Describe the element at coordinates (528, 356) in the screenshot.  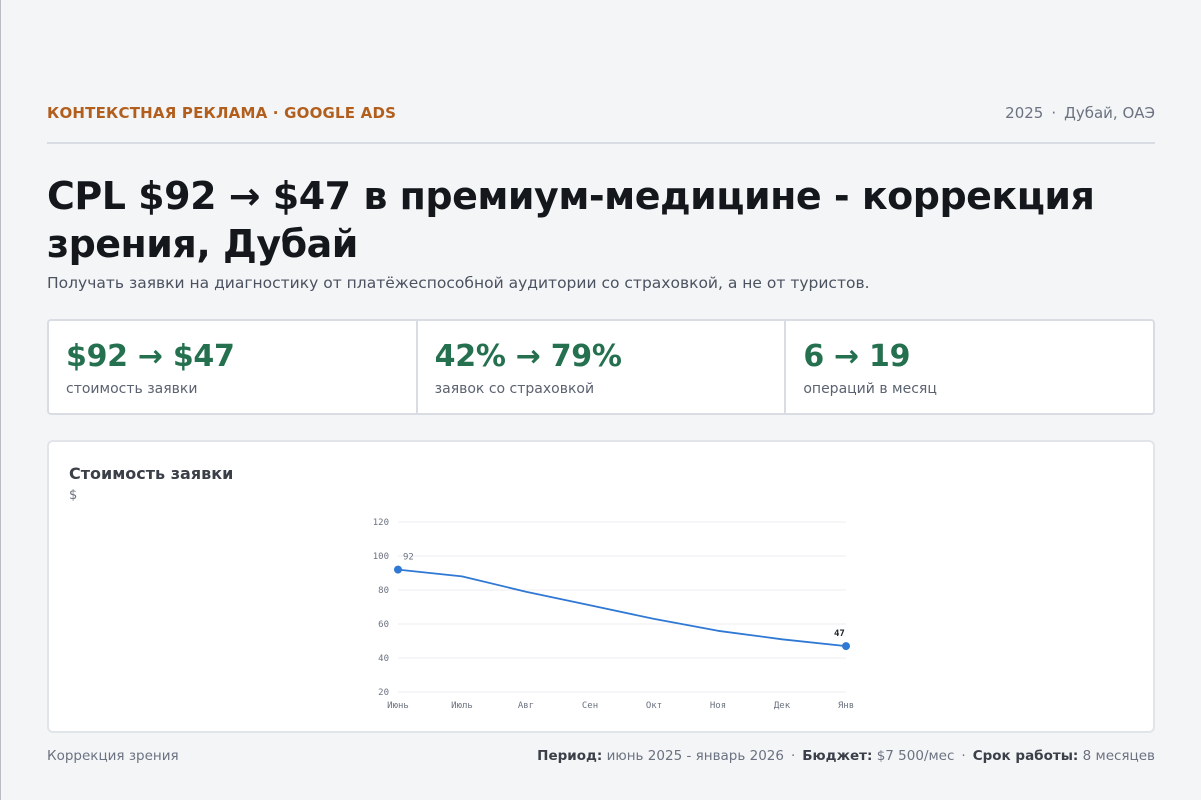
I see `stat-value: 42% → 79%` at that location.